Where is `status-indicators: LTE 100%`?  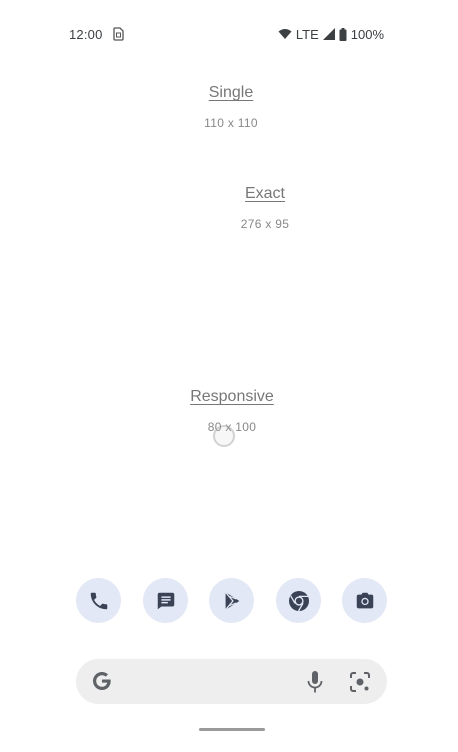
status-indicators: LTE 100% is located at coordinates (331, 34).